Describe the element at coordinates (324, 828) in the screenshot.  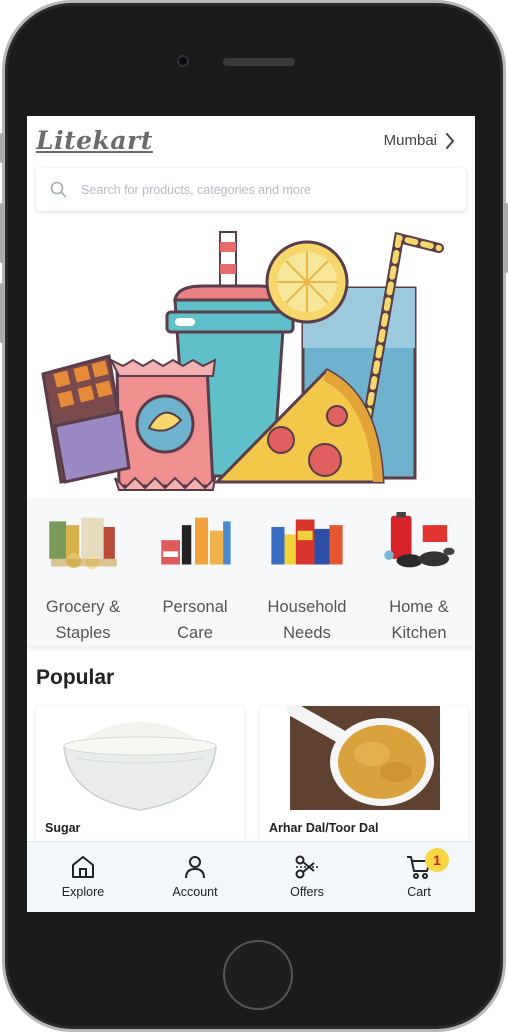
I see `product-name: Arhar Dal/Toor Dal` at that location.